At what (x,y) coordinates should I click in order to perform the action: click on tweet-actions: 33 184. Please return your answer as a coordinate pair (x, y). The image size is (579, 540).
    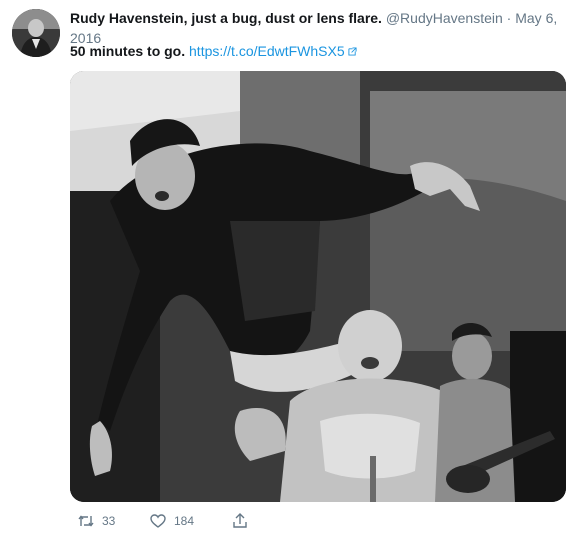
    Looking at the image, I should click on (220, 522).